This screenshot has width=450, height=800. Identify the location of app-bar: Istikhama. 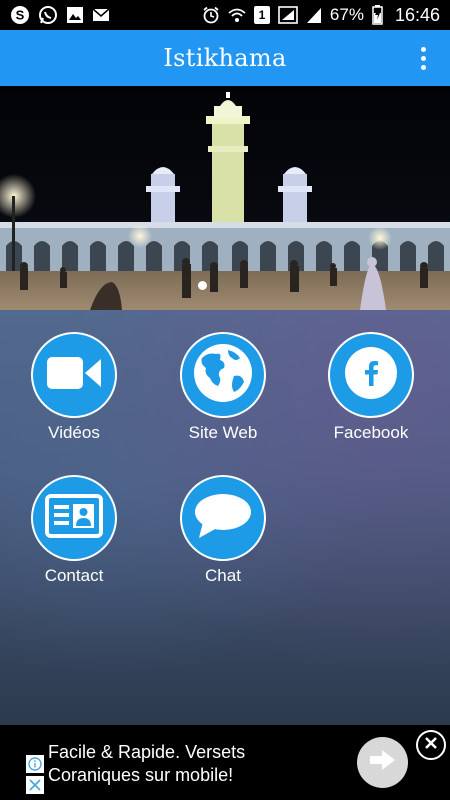
(225, 58).